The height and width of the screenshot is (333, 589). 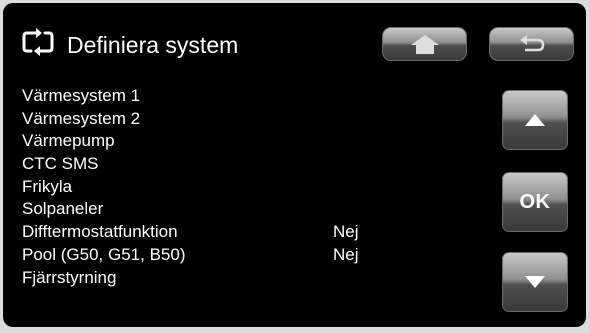 I want to click on menu-item-frikyla: Frikyla, so click(x=232, y=187).